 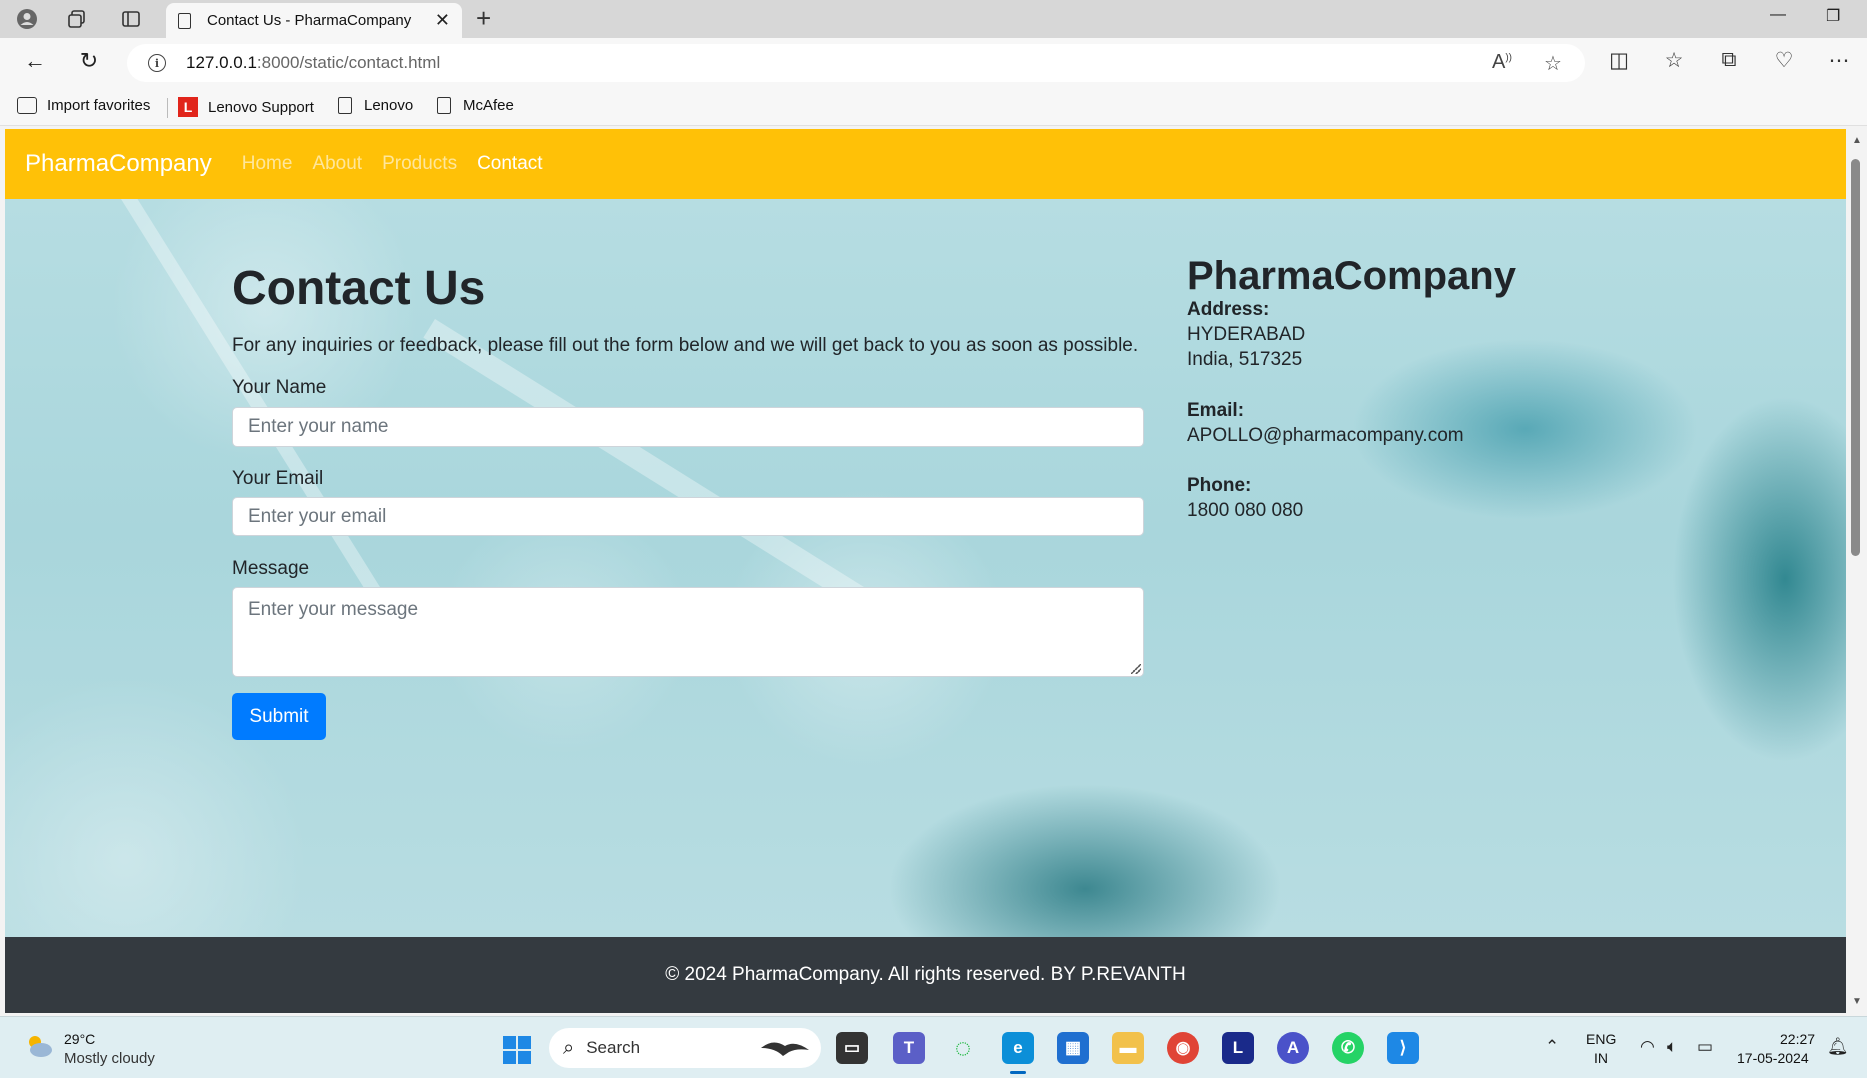 I want to click on email-placeholder: Enter your email, so click(x=317, y=516).